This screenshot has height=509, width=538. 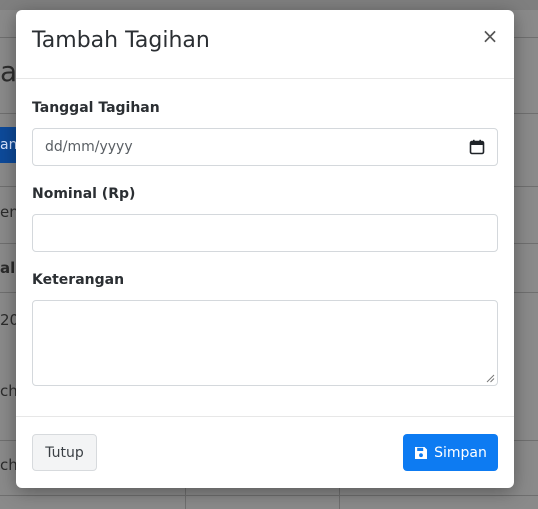 I want to click on calendar-icon, so click(x=477, y=147).